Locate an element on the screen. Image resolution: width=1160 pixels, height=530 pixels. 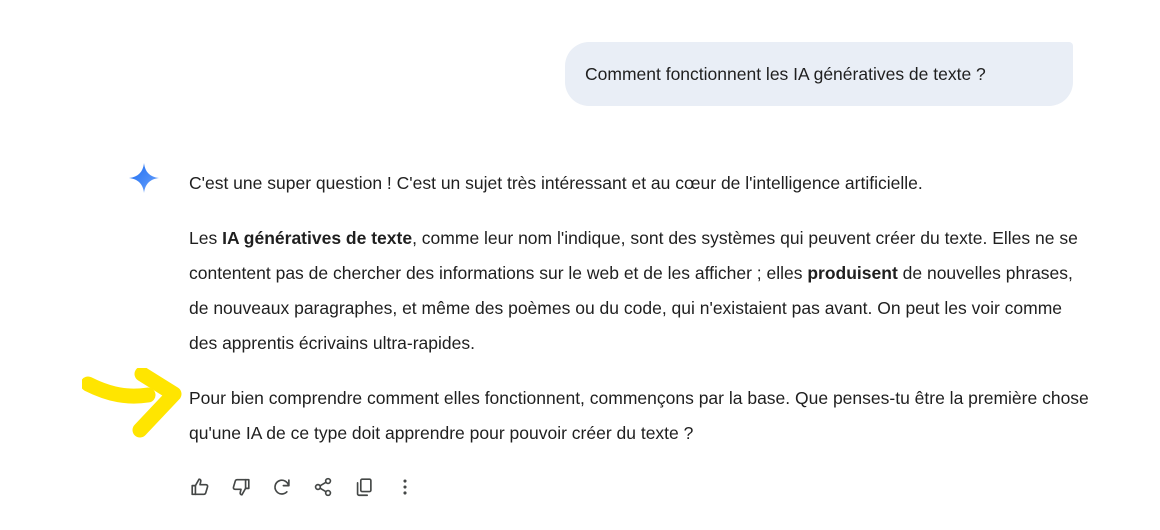
p2-bold-term: IA génératives de texte is located at coordinates (317, 238).